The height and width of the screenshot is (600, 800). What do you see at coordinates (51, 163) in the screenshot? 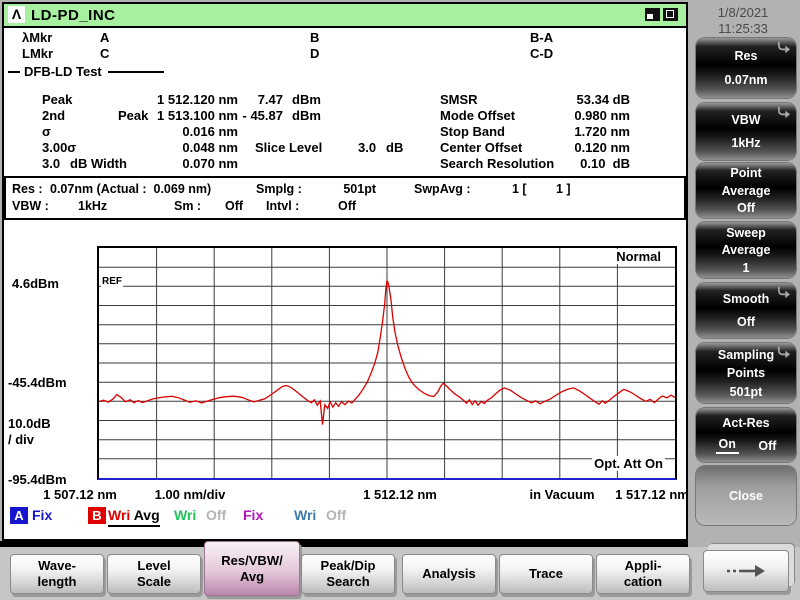
I see `result-label: 3.0` at bounding box center [51, 163].